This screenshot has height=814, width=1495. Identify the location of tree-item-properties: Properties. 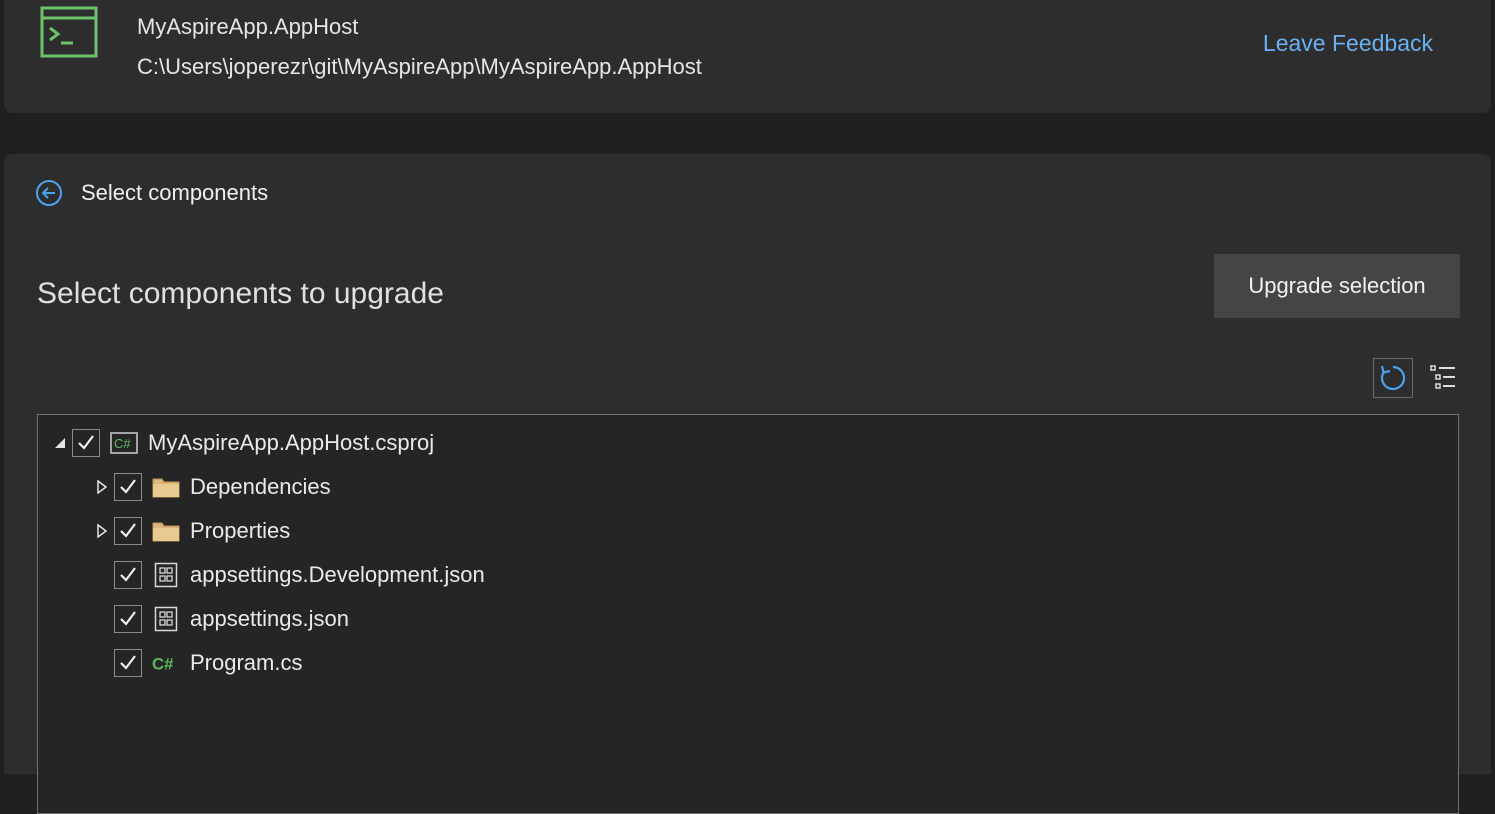
(190, 531).